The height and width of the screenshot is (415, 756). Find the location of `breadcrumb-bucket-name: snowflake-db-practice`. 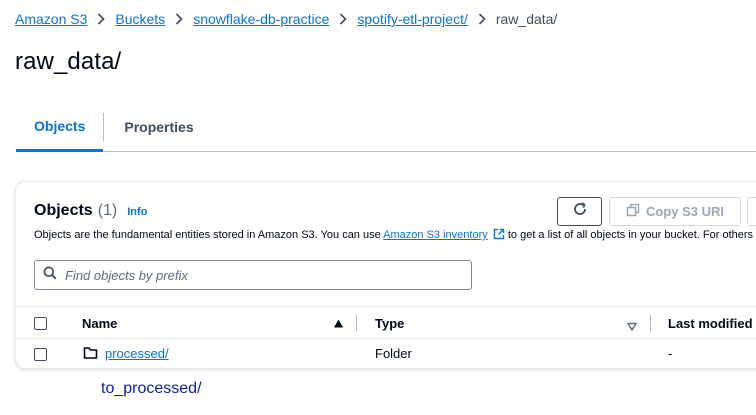

breadcrumb-bucket-name: snowflake-db-practice is located at coordinates (261, 19).